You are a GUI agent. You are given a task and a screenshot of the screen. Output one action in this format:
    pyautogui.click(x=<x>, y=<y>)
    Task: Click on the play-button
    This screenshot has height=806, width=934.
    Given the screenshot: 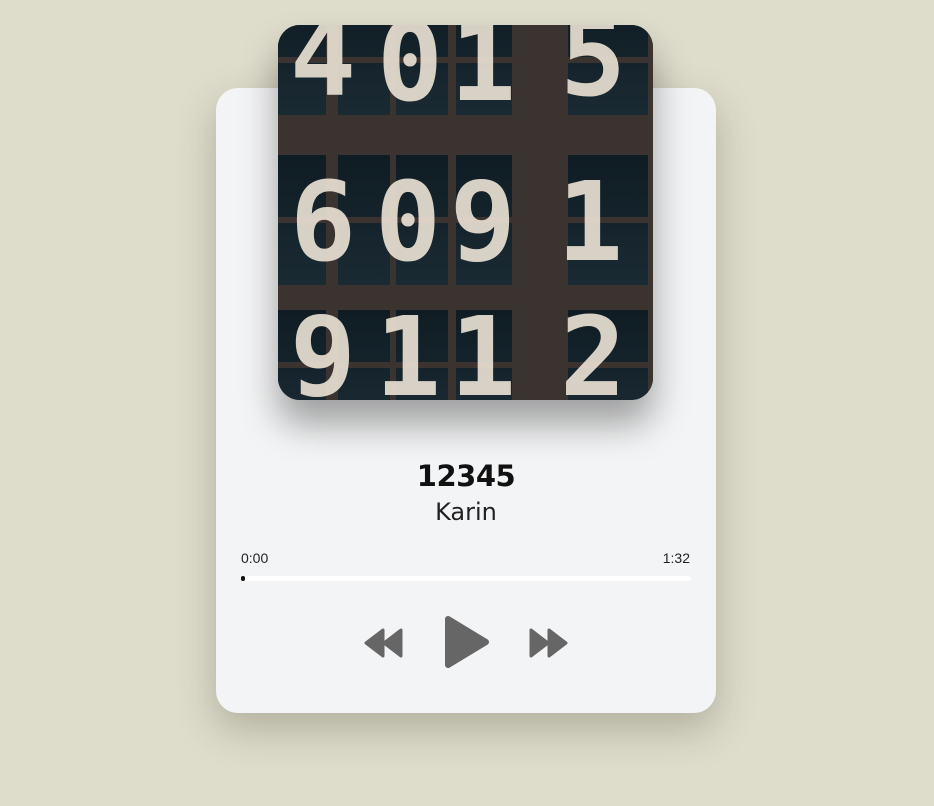 What is the action you would take?
    pyautogui.click(x=466, y=642)
    